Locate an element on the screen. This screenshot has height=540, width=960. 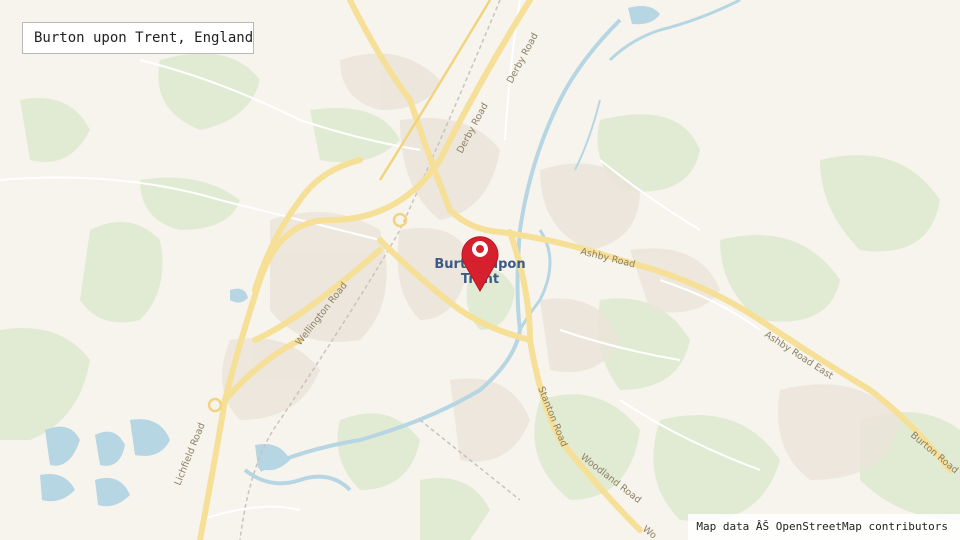
attribution-text: Map data ÂŠ OpenStreetMap contributors is located at coordinates (822, 526).